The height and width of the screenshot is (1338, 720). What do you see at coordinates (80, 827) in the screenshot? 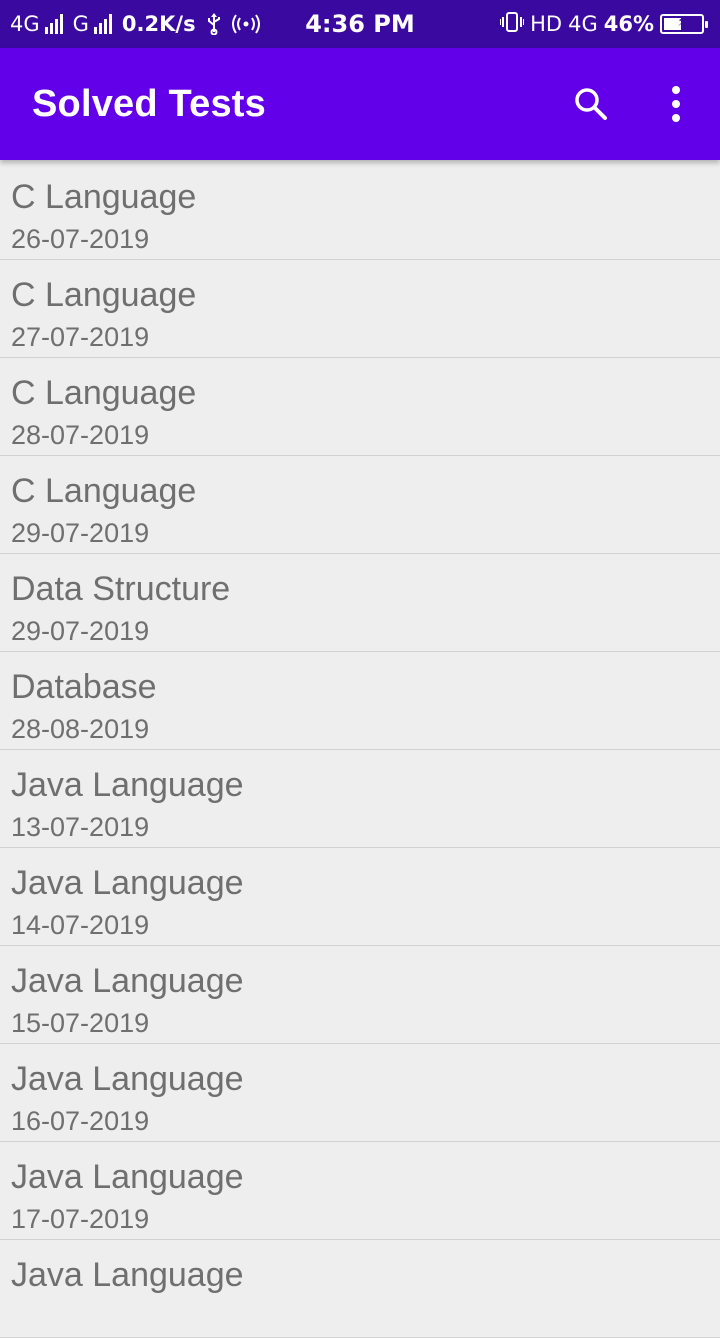
I see `test-date: 13-07-2019` at bounding box center [80, 827].